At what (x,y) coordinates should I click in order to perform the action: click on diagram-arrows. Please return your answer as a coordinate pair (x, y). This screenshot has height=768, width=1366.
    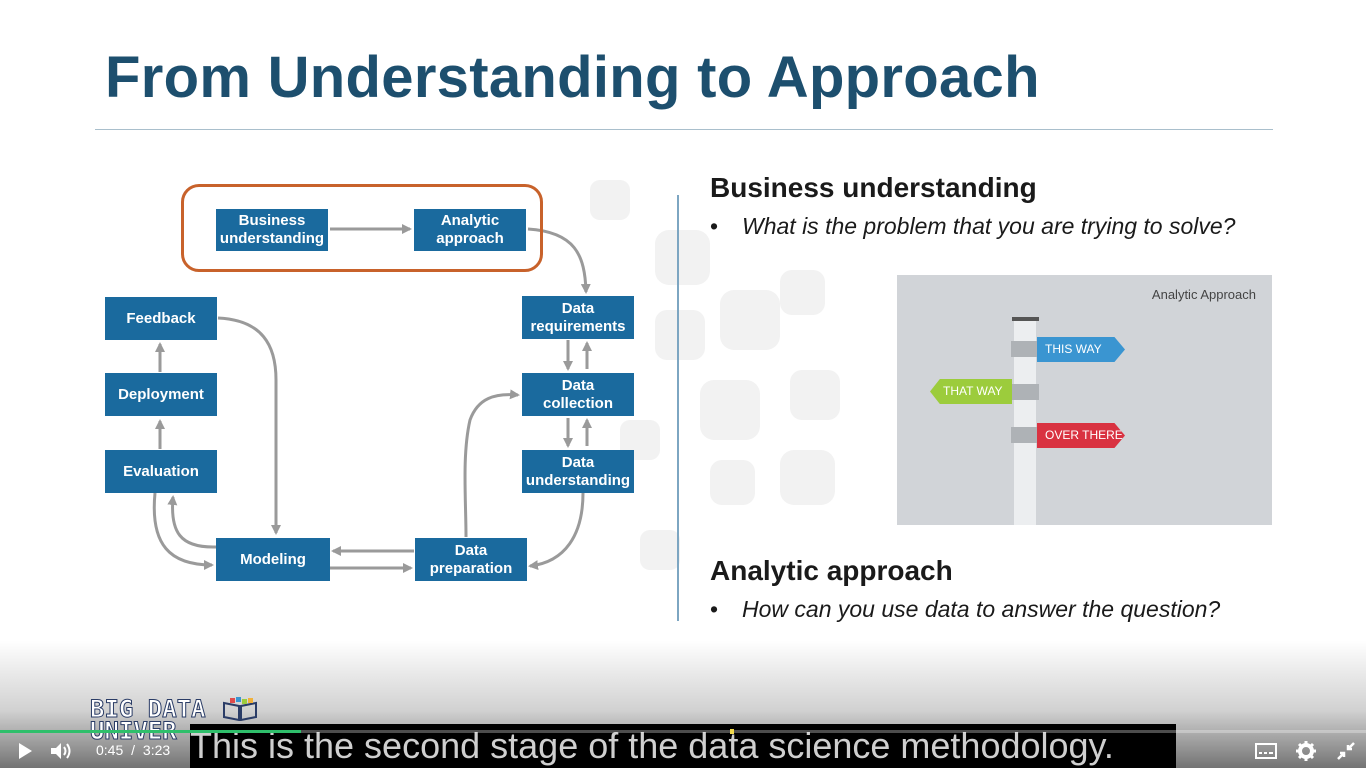
    Looking at the image, I should click on (372, 398).